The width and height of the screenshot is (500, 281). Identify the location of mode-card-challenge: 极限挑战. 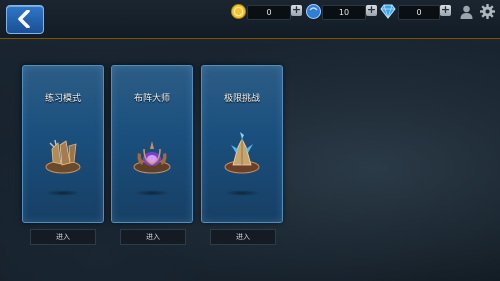
(242, 144).